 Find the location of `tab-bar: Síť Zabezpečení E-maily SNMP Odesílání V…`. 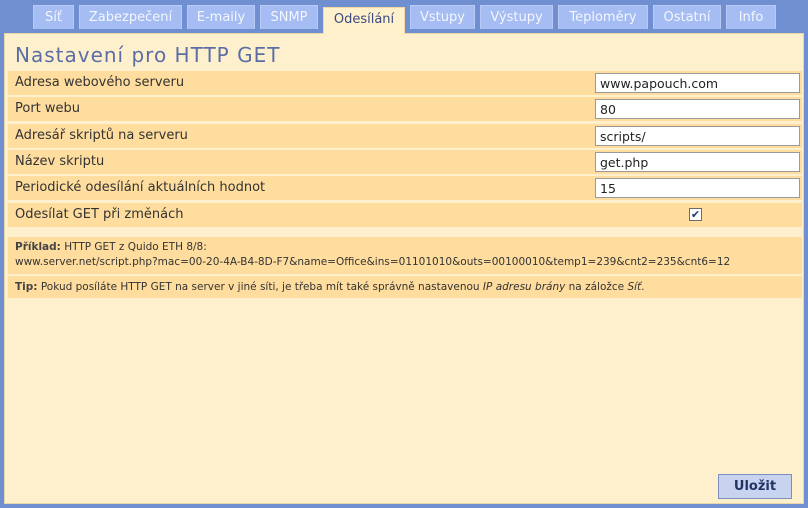

tab-bar: Síť Zabezpečení E-maily SNMP Odesílání V… is located at coordinates (404, 17).